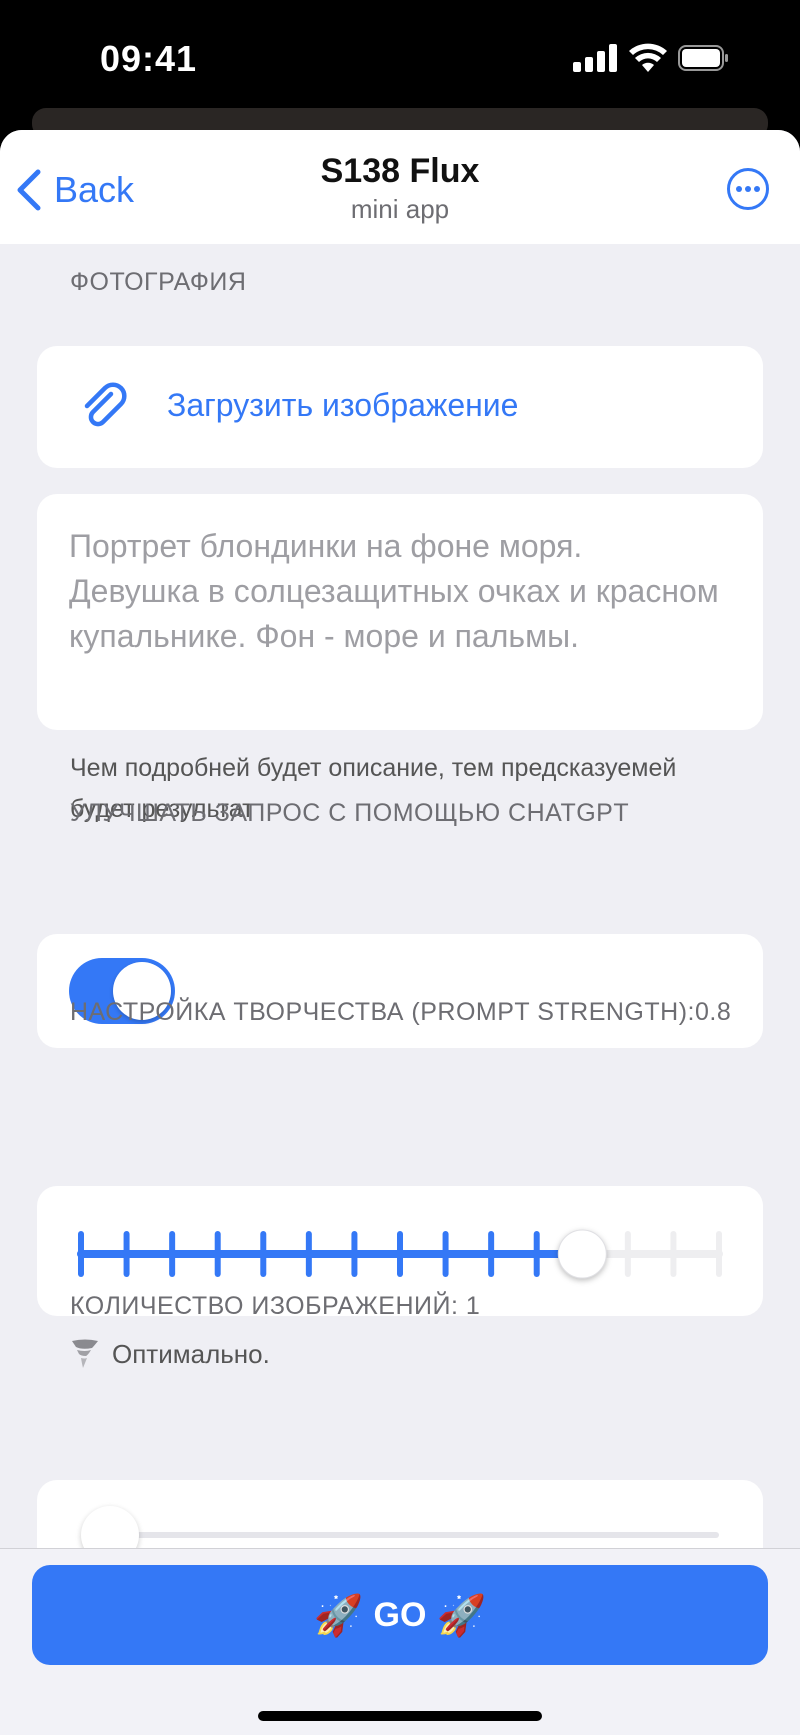  I want to click on wifi-icon, so click(648, 57).